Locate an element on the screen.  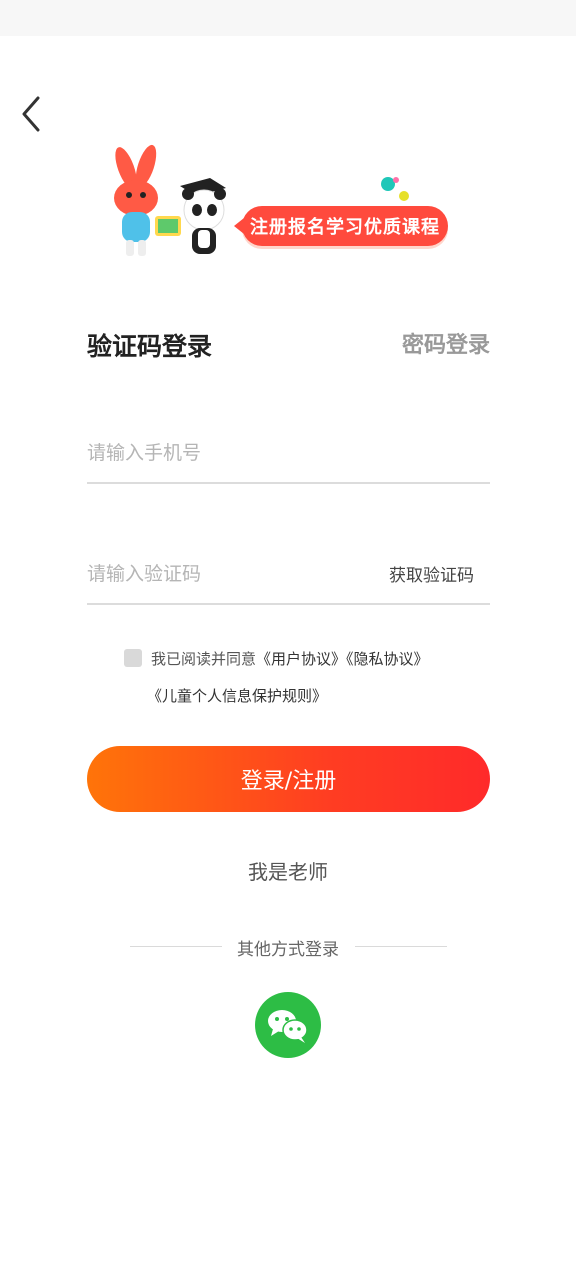
phone-input is located at coordinates (288, 453).